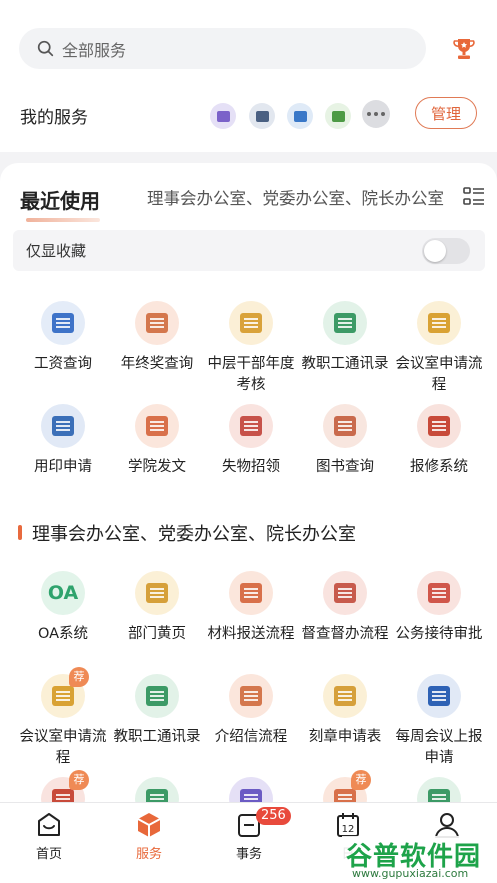 The image size is (497, 883). What do you see at coordinates (251, 348) in the screenshot?
I see `service-item: 中层干部年度考核` at bounding box center [251, 348].